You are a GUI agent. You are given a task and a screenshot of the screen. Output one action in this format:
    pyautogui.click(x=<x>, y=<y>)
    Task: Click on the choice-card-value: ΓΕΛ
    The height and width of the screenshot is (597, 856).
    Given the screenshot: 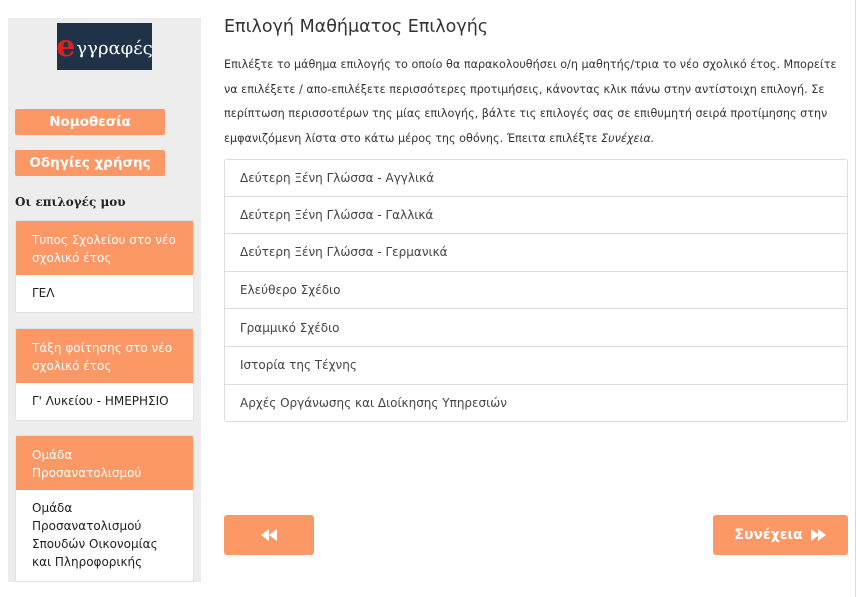 What is the action you would take?
    pyautogui.click(x=43, y=293)
    